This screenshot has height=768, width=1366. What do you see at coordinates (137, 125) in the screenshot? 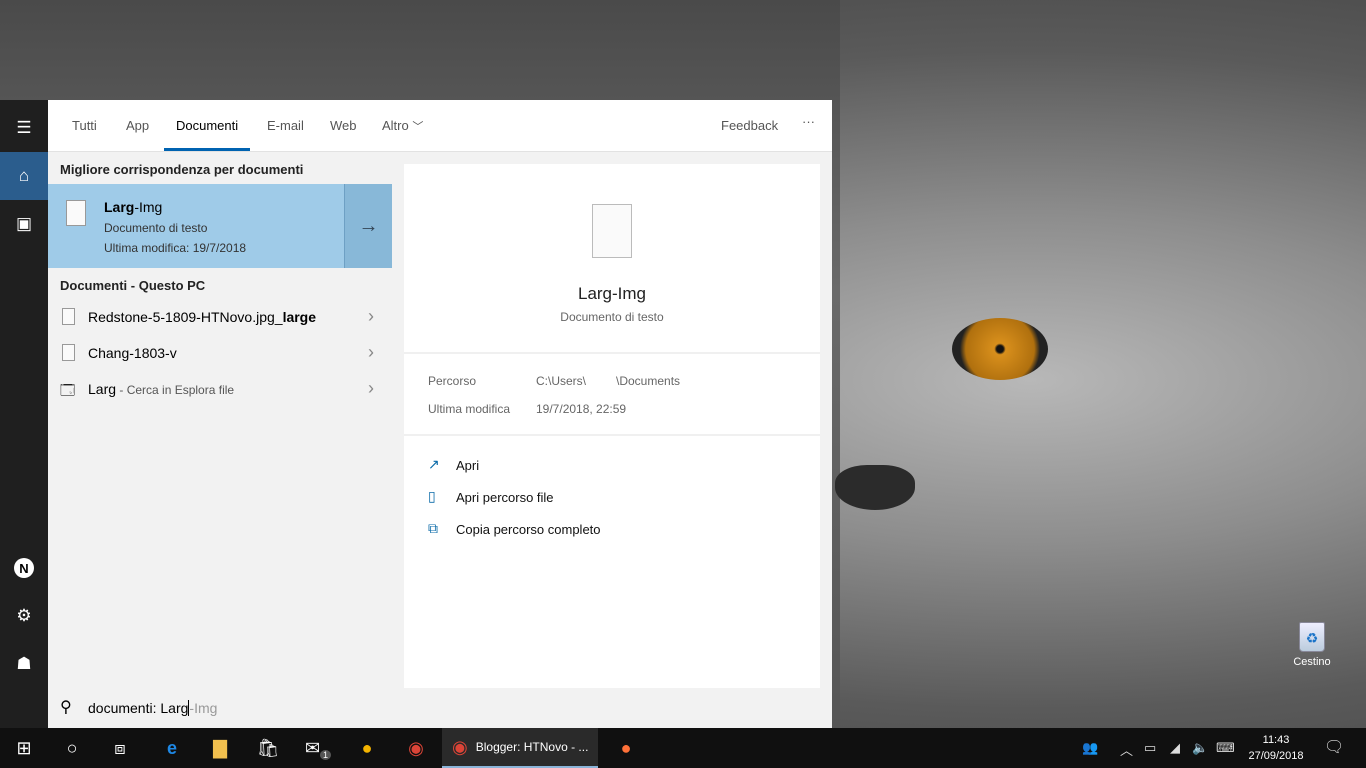
I see `tab-app: App` at bounding box center [137, 125].